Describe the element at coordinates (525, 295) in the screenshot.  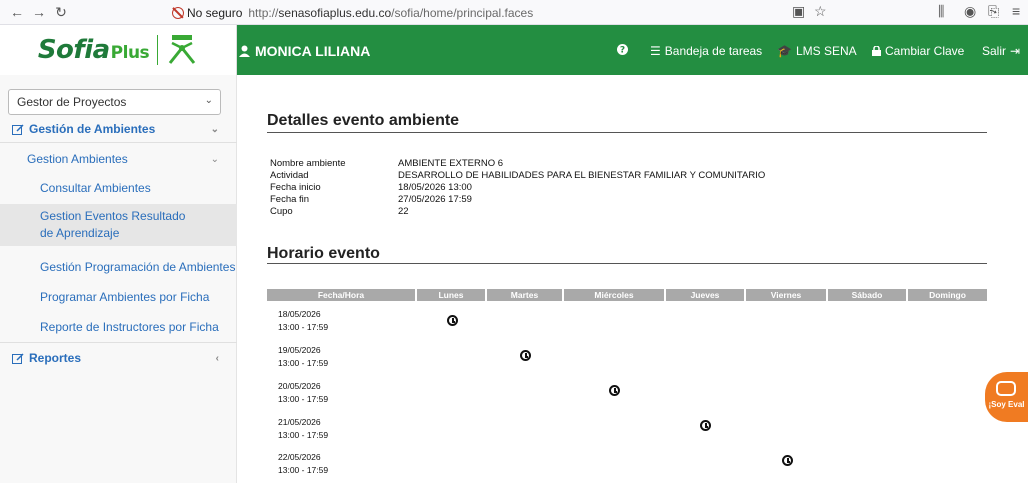
I see `schedule-header-cell: Martes` at that location.